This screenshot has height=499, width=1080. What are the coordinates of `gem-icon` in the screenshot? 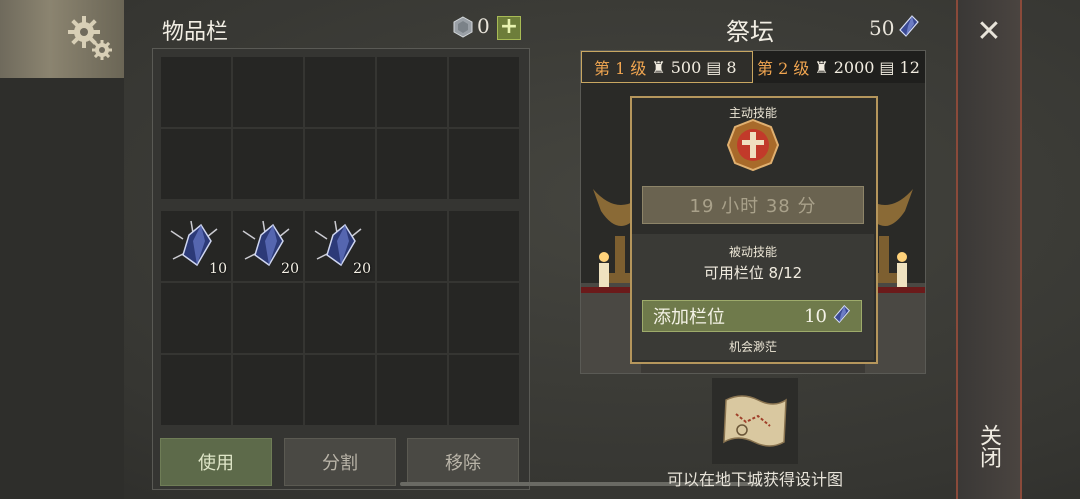 It's located at (463, 27).